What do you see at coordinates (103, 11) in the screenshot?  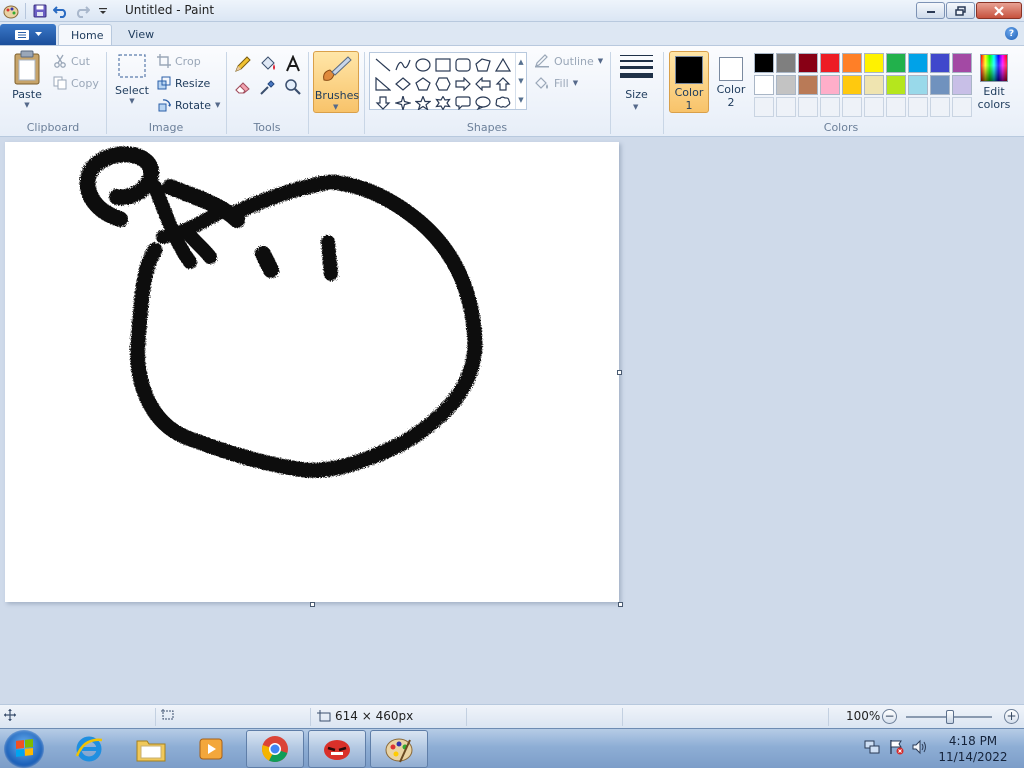 I see `customize-qat-icon` at bounding box center [103, 11].